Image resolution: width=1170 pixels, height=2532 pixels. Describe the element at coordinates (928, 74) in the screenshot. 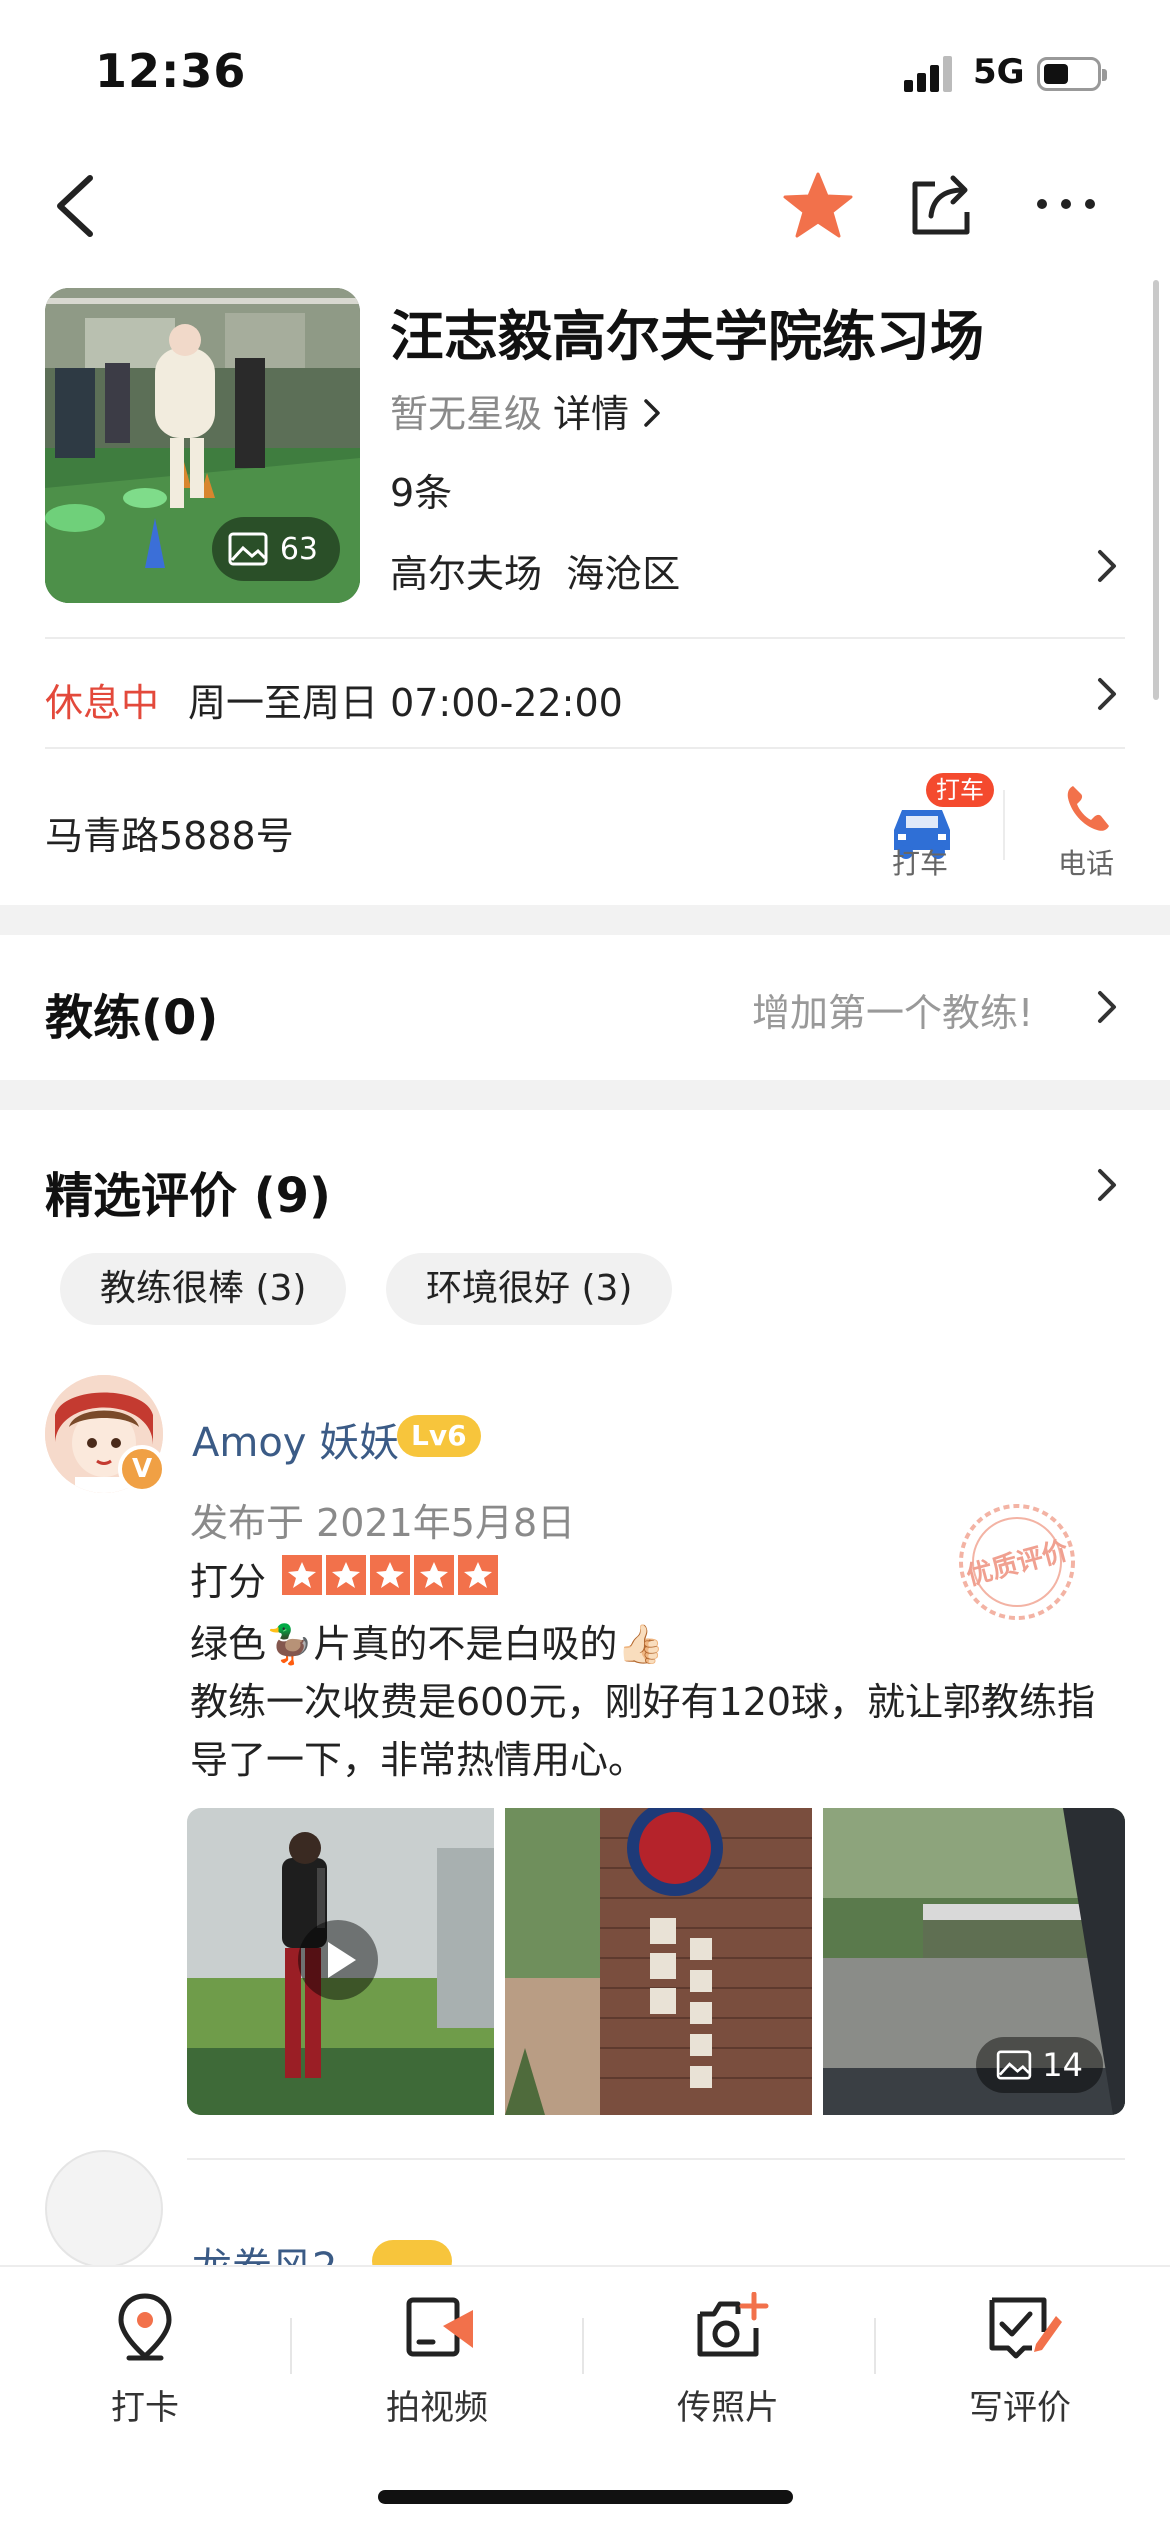

I see `signal-icon` at that location.